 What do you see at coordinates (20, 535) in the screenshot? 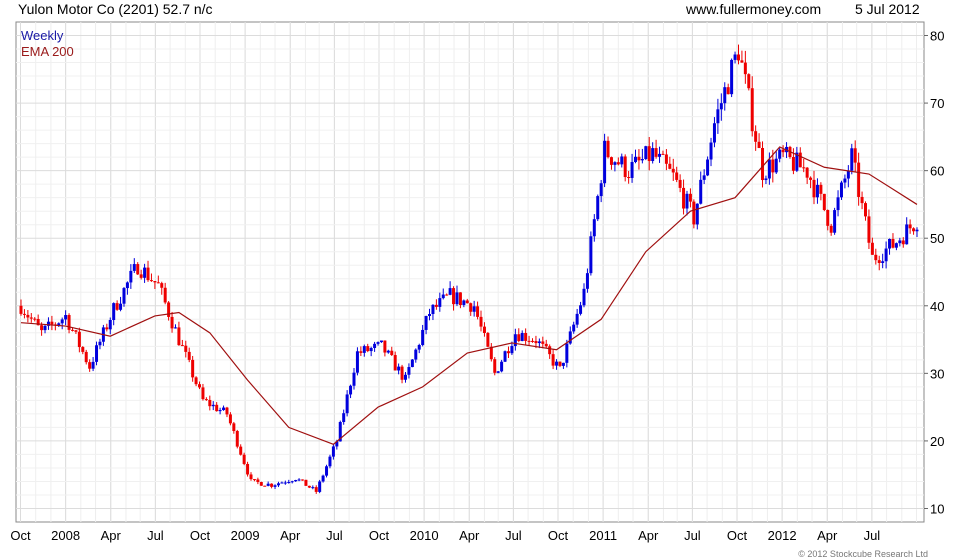
I see `x-tick-label: Oct` at bounding box center [20, 535].